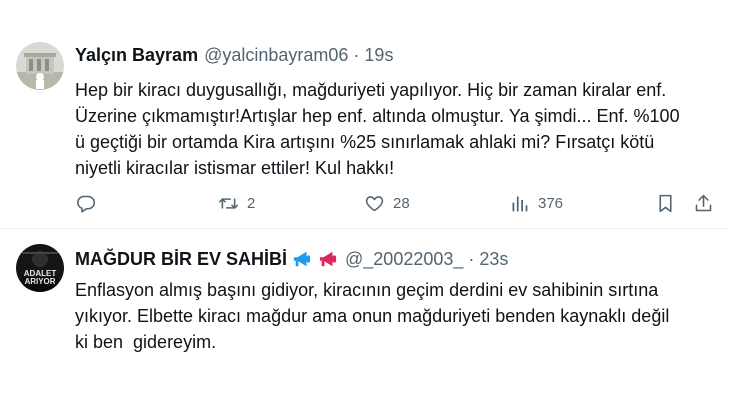 The width and height of the screenshot is (730, 420). I want to click on analytics-icon, so click(520, 203).